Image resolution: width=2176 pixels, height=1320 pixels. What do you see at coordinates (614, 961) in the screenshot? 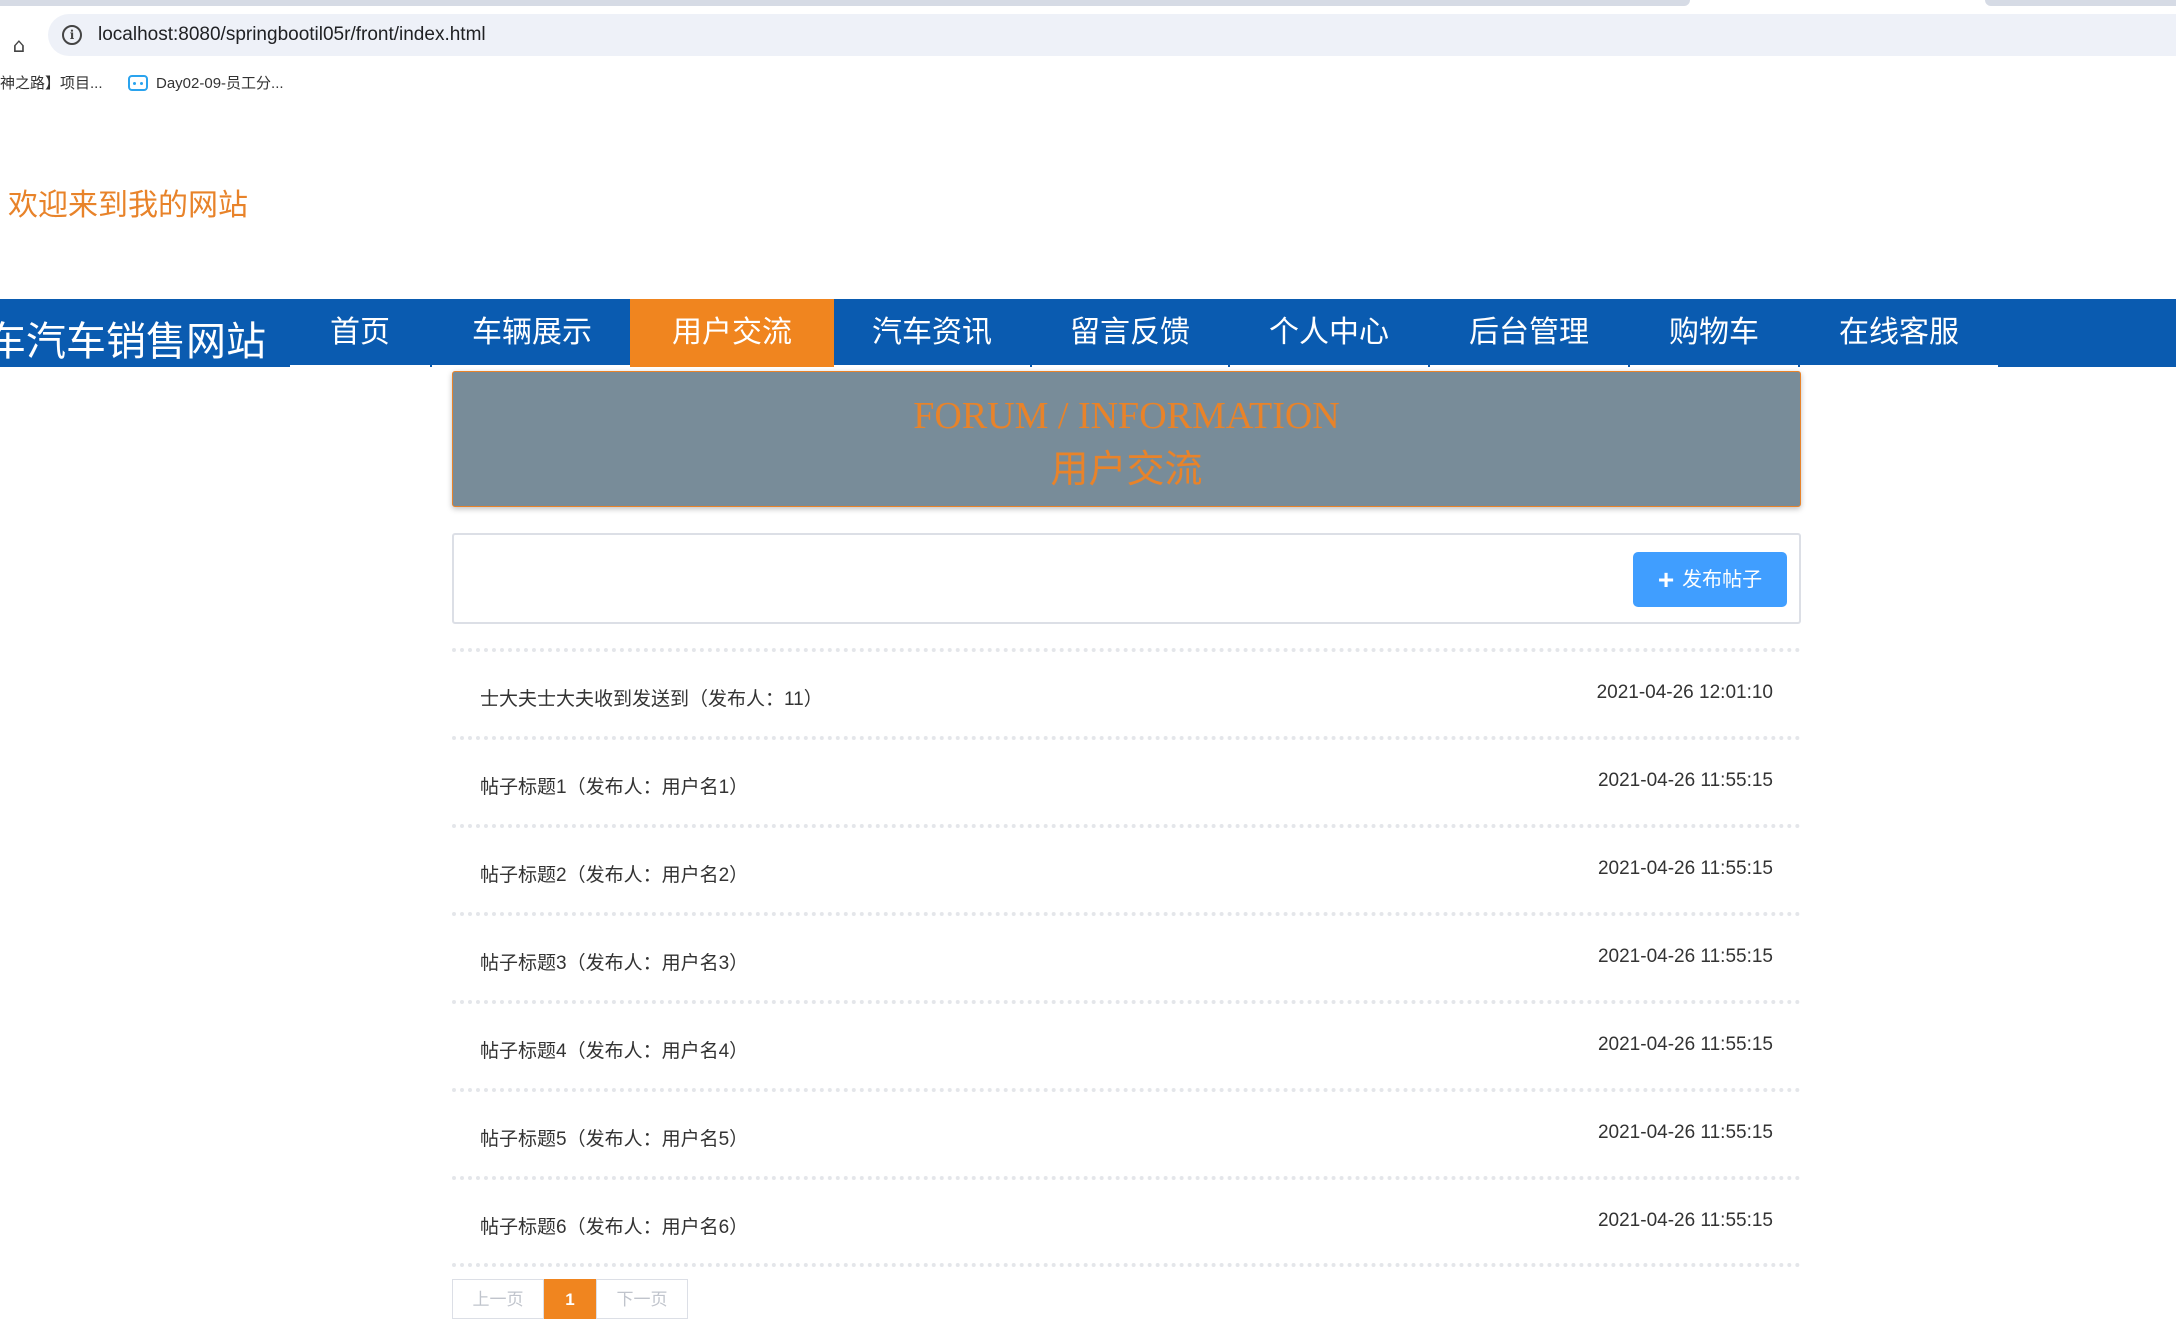
I see `post-title: 帖子标题3（发布人：用户名3）` at bounding box center [614, 961].